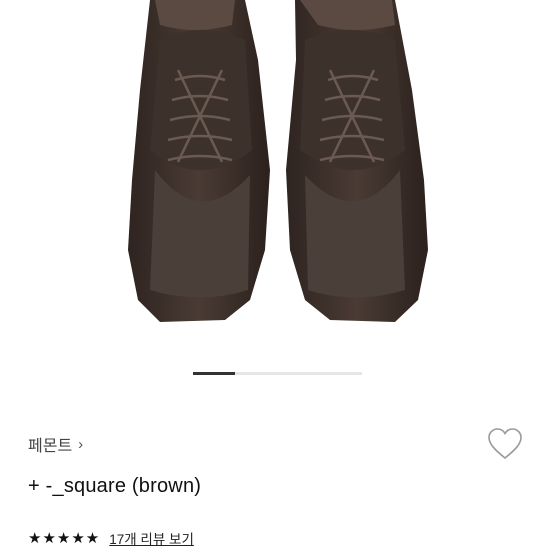 Image resolution: width=554 pixels, height=554 pixels. What do you see at coordinates (214, 373) in the screenshot?
I see `carousel-indicator-active` at bounding box center [214, 373].